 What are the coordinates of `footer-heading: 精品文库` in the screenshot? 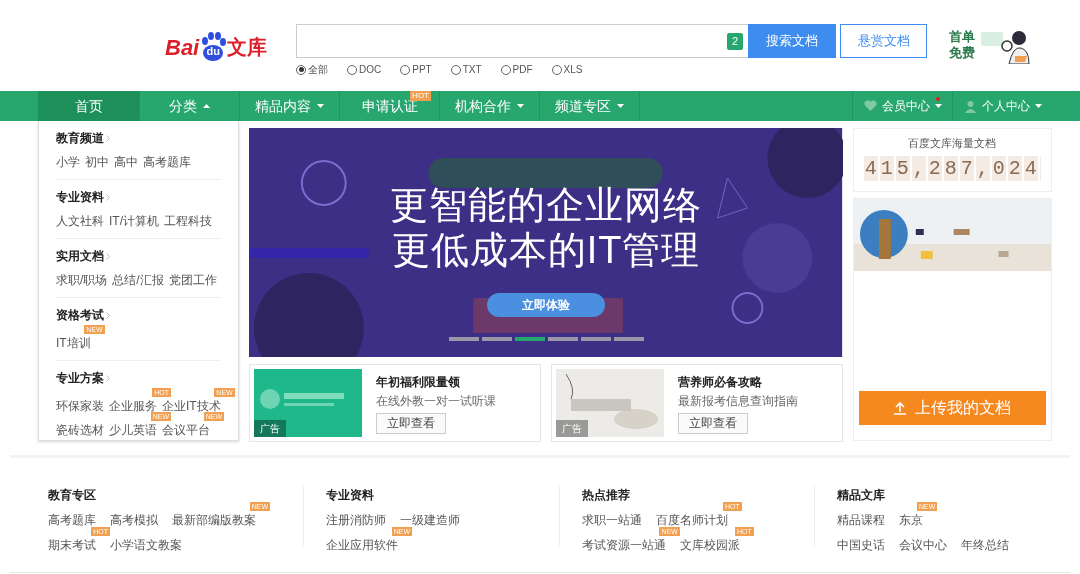 It's located at (862, 495).